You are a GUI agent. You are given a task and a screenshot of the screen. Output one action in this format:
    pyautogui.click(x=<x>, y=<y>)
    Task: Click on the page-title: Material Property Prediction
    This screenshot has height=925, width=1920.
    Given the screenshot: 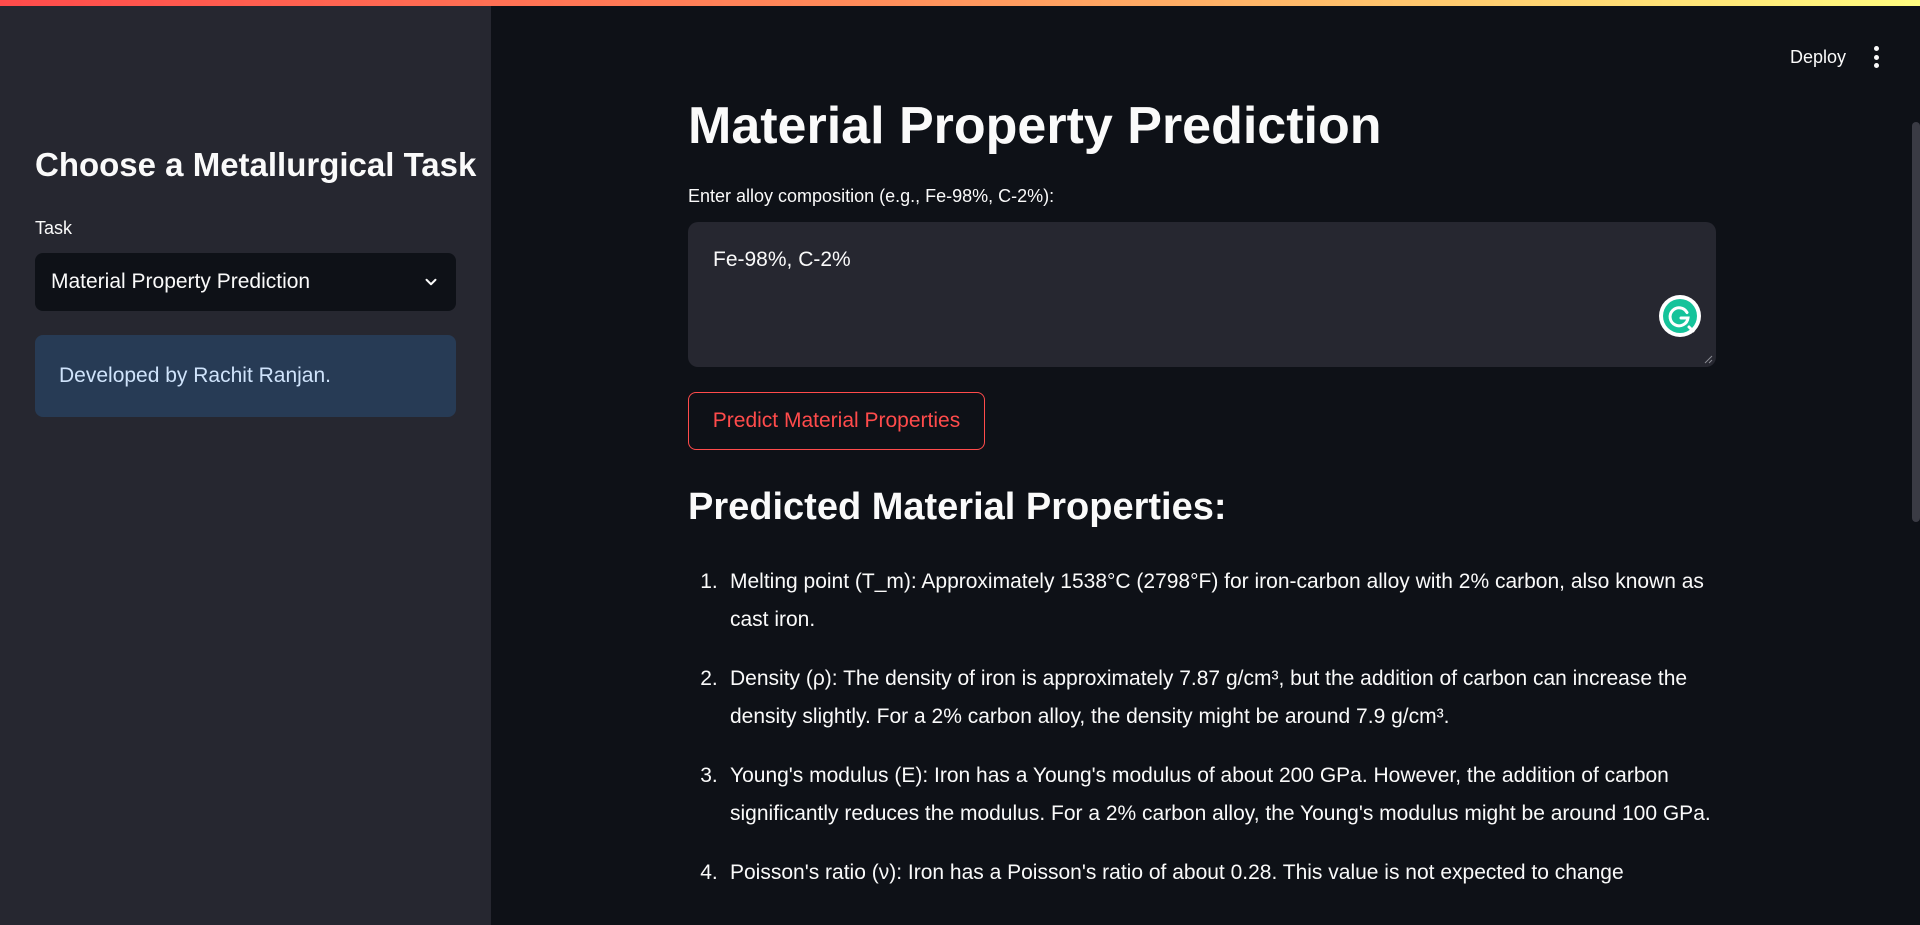 What is the action you would take?
    pyautogui.click(x=1035, y=126)
    